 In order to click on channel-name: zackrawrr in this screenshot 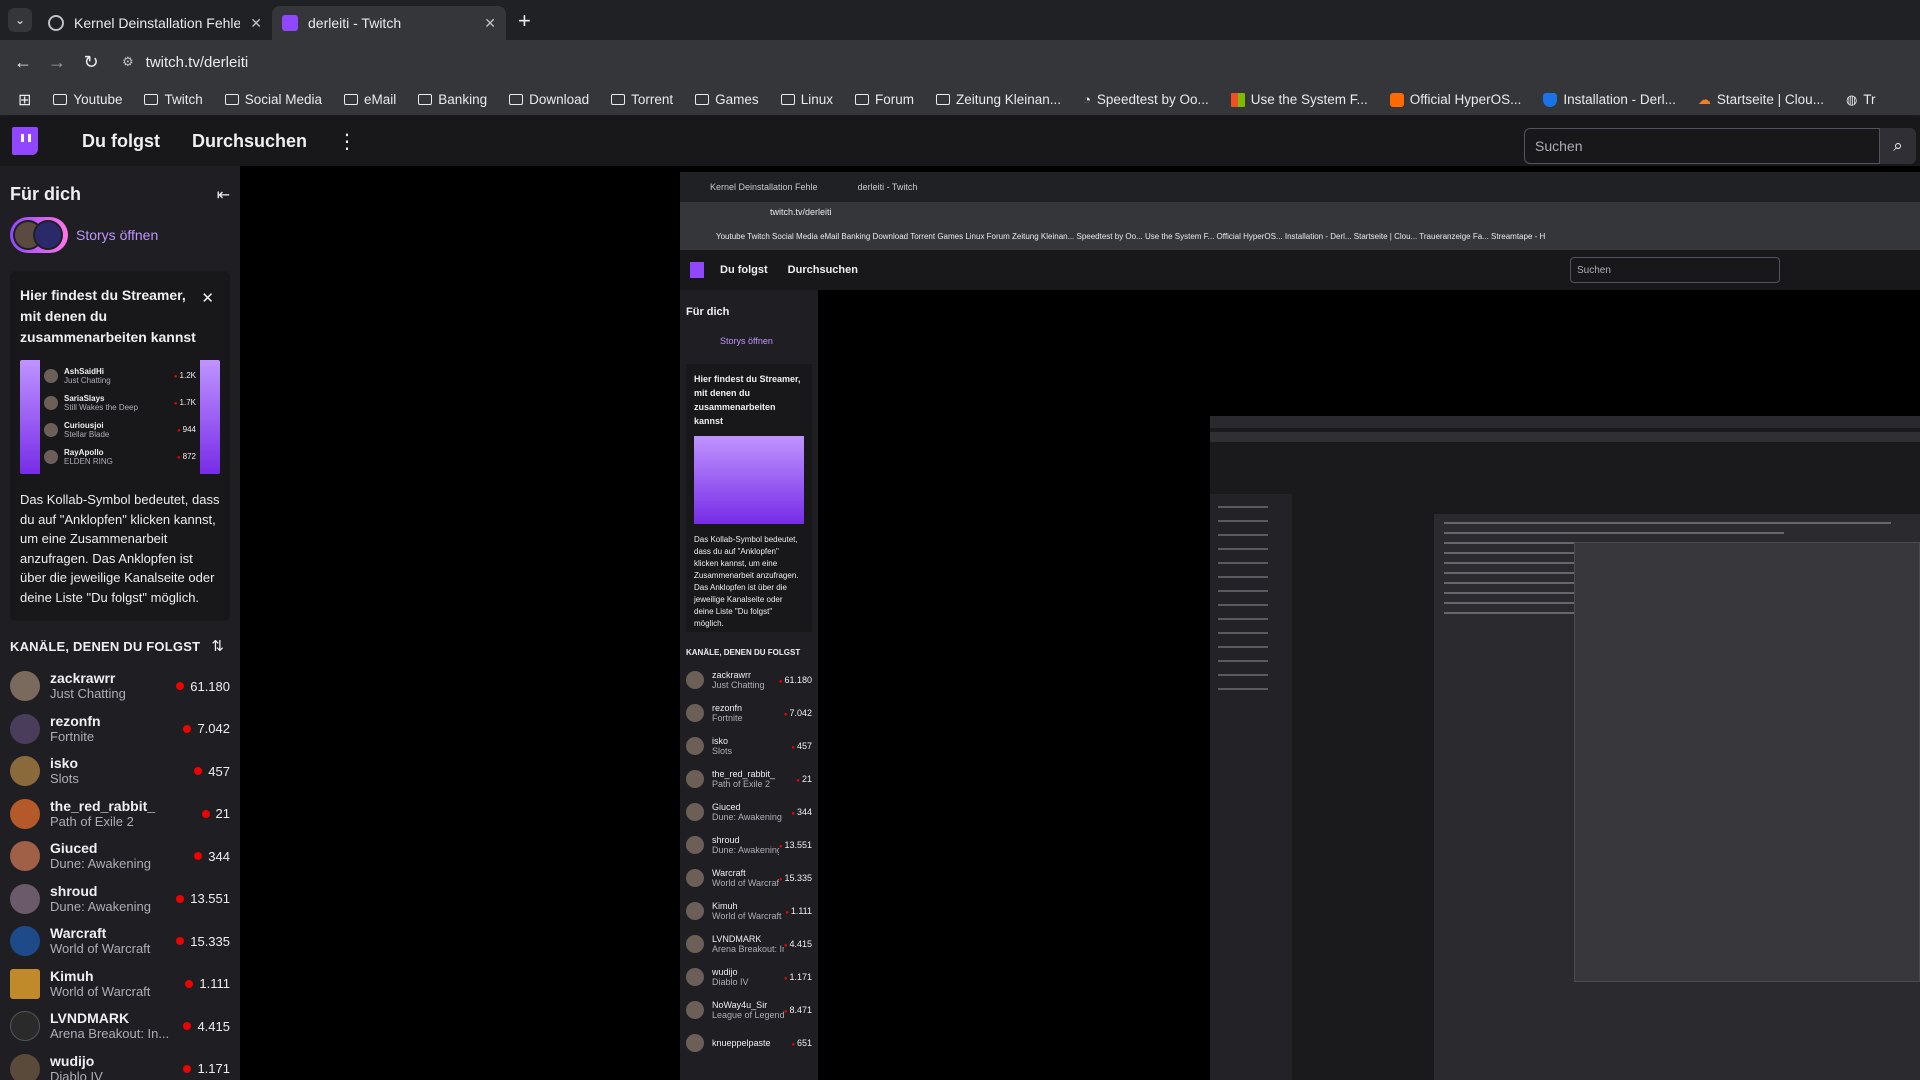, I will do `click(83, 678)`.